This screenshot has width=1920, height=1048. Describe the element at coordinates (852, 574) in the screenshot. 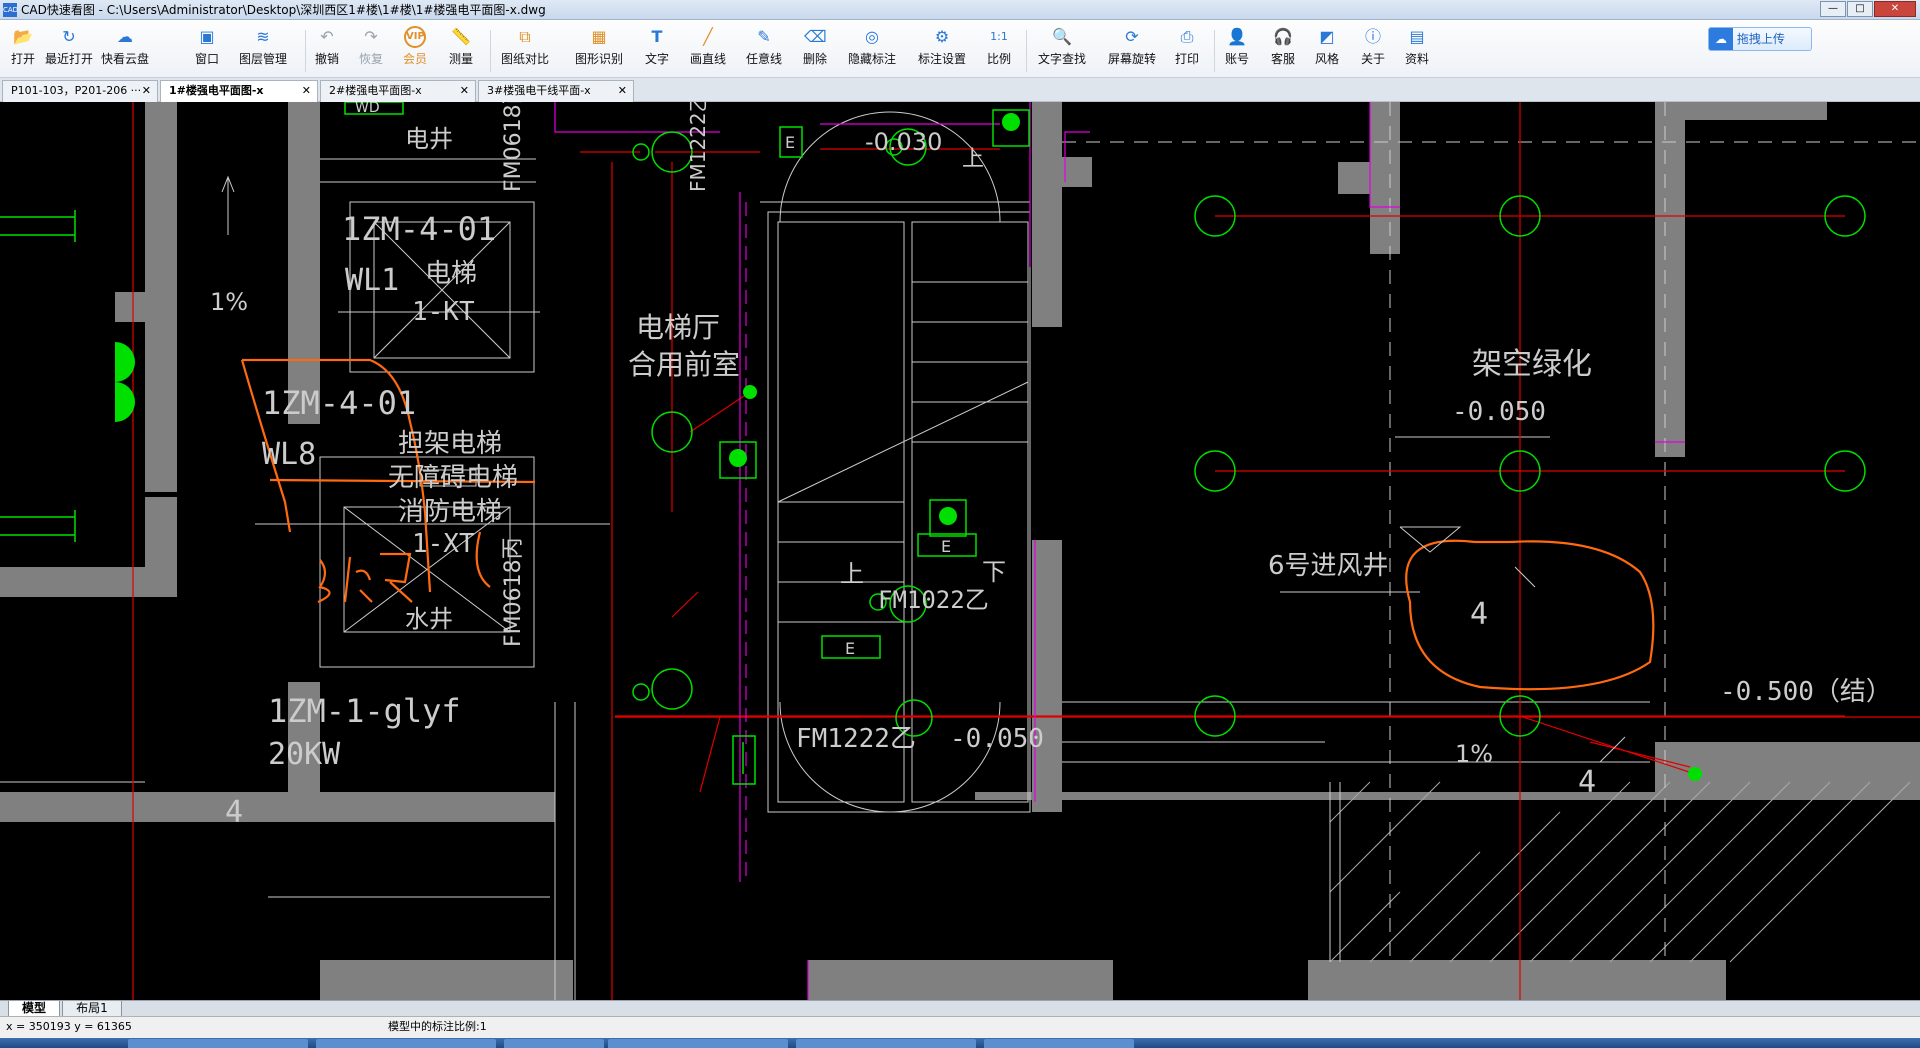

I see `label-shang-mid: 上` at that location.